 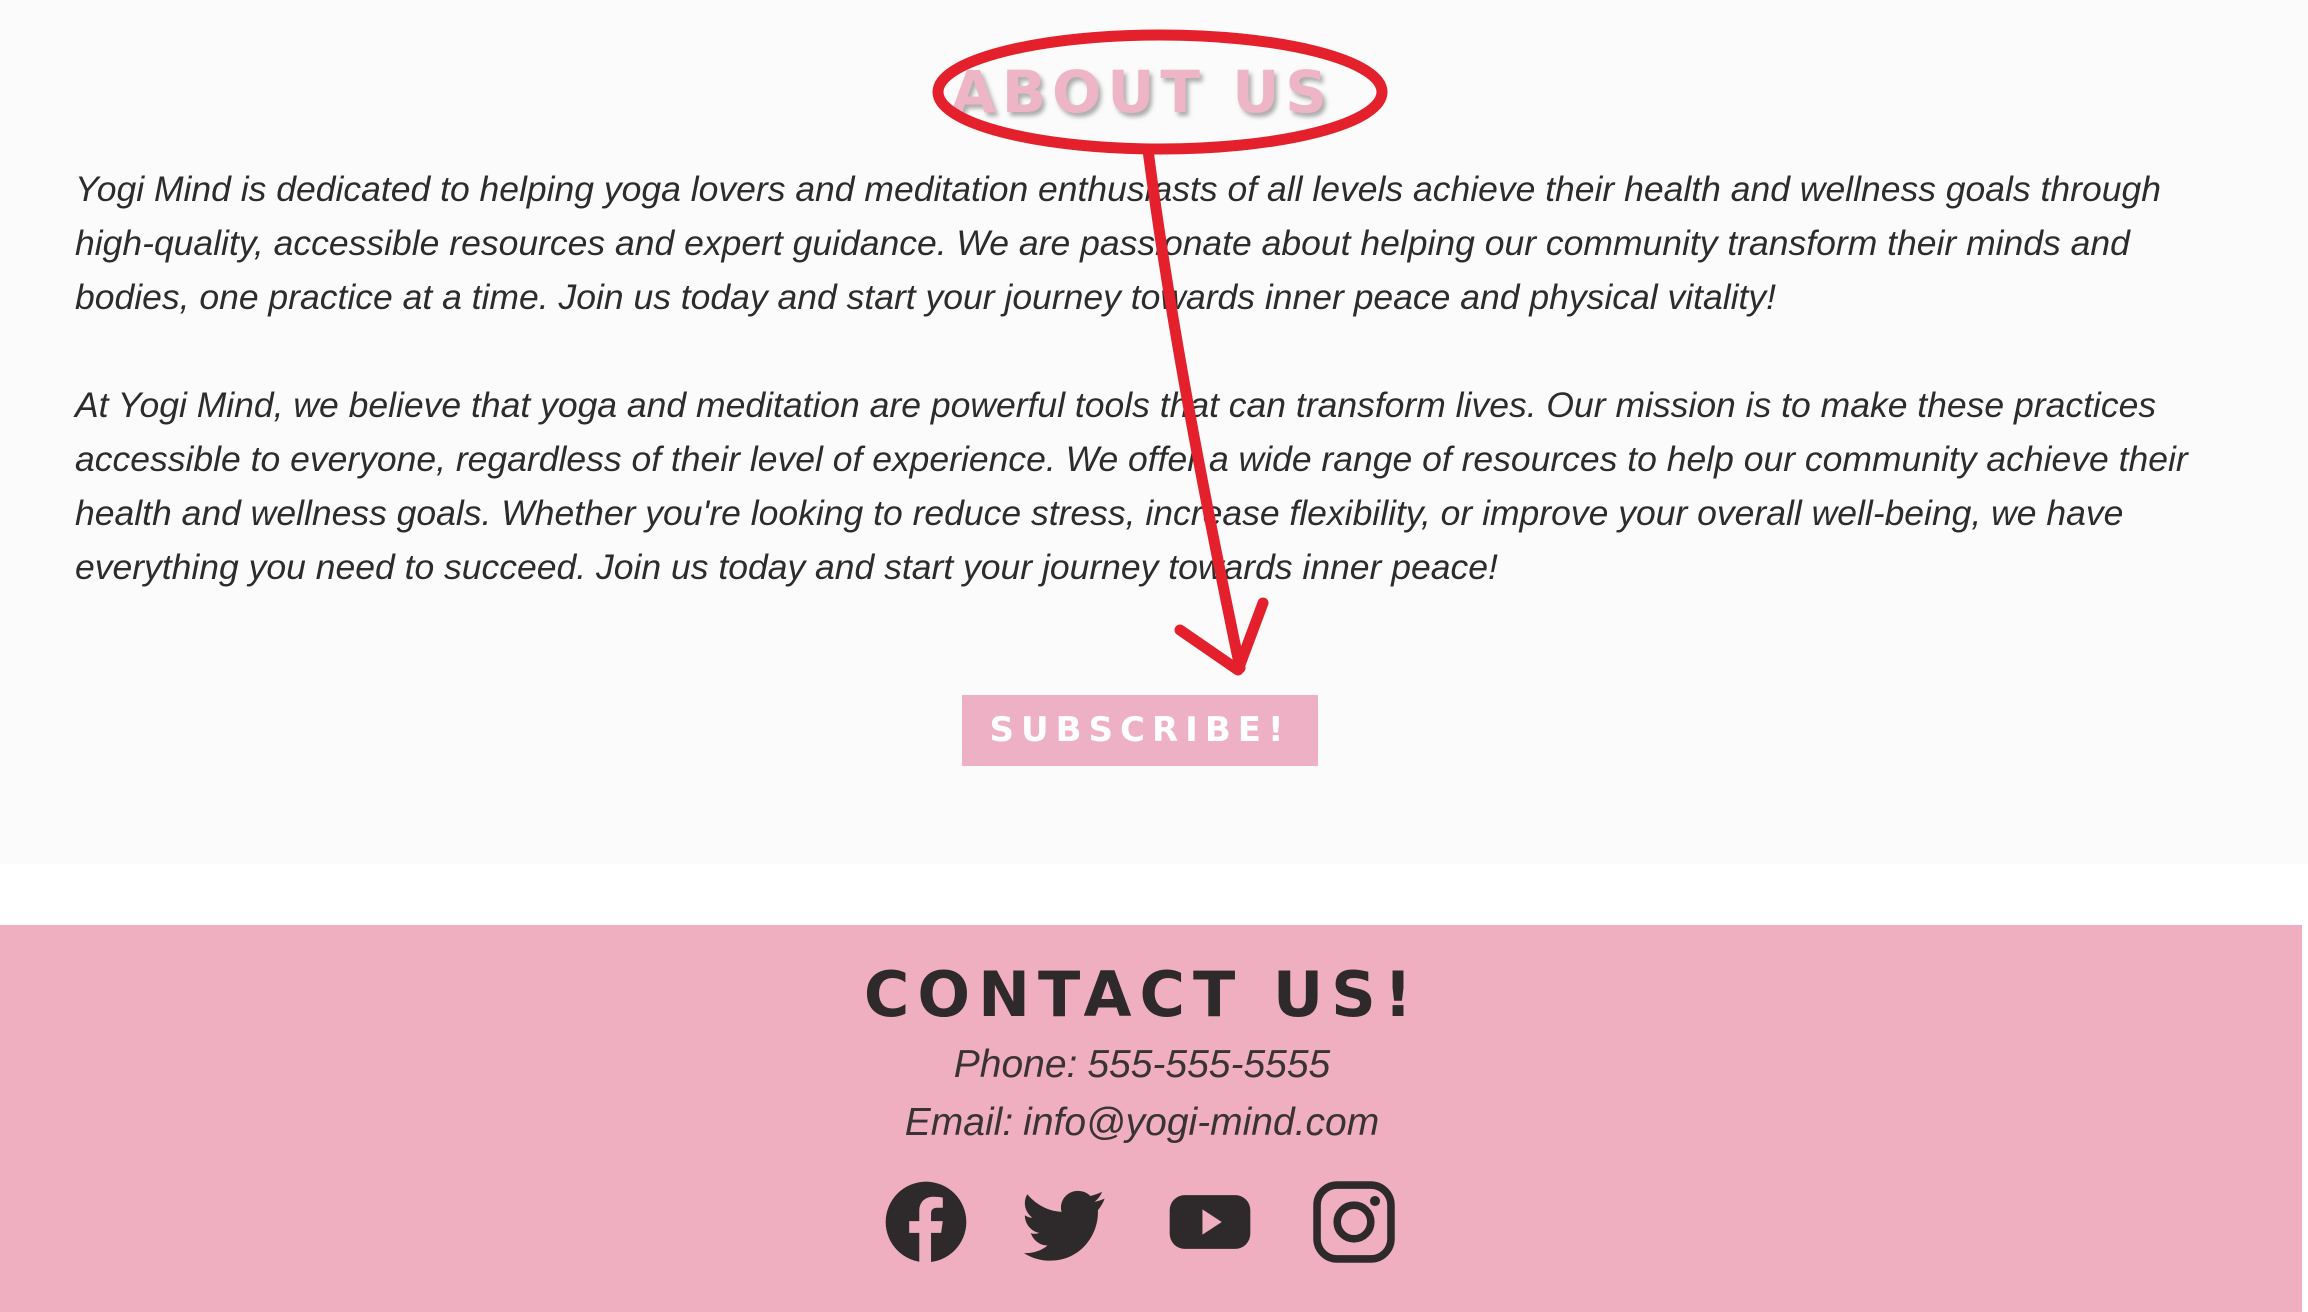 What do you see at coordinates (1354, 1222) in the screenshot?
I see `instagram-icon` at bounding box center [1354, 1222].